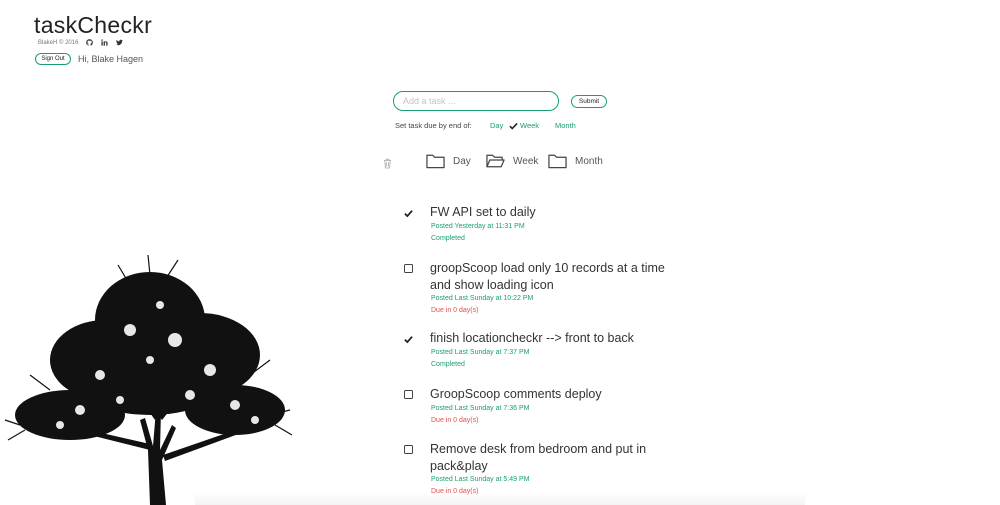 The image size is (1000, 505). Describe the element at coordinates (512, 161) in the screenshot. I see `filter-week: Week` at that location.